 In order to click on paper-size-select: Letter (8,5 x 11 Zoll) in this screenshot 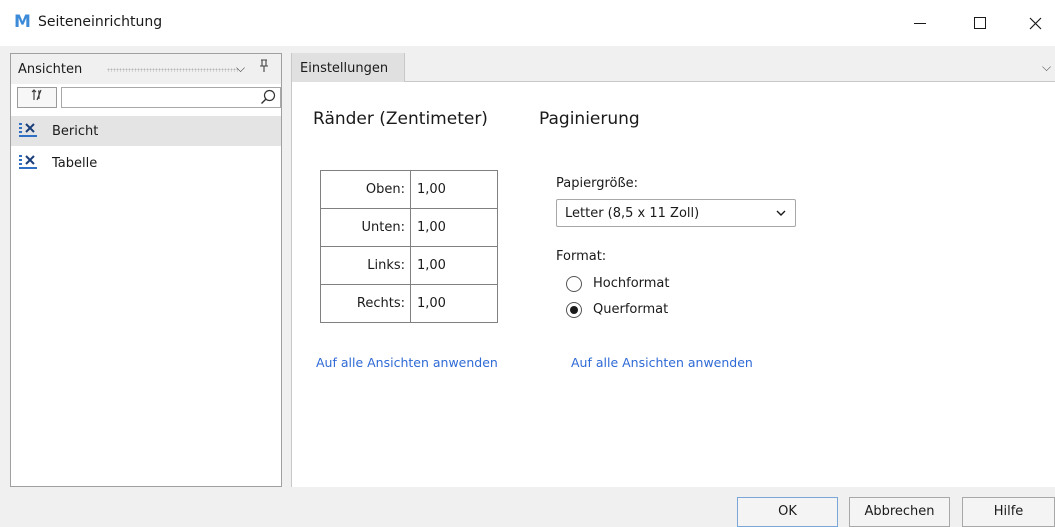, I will do `click(676, 213)`.